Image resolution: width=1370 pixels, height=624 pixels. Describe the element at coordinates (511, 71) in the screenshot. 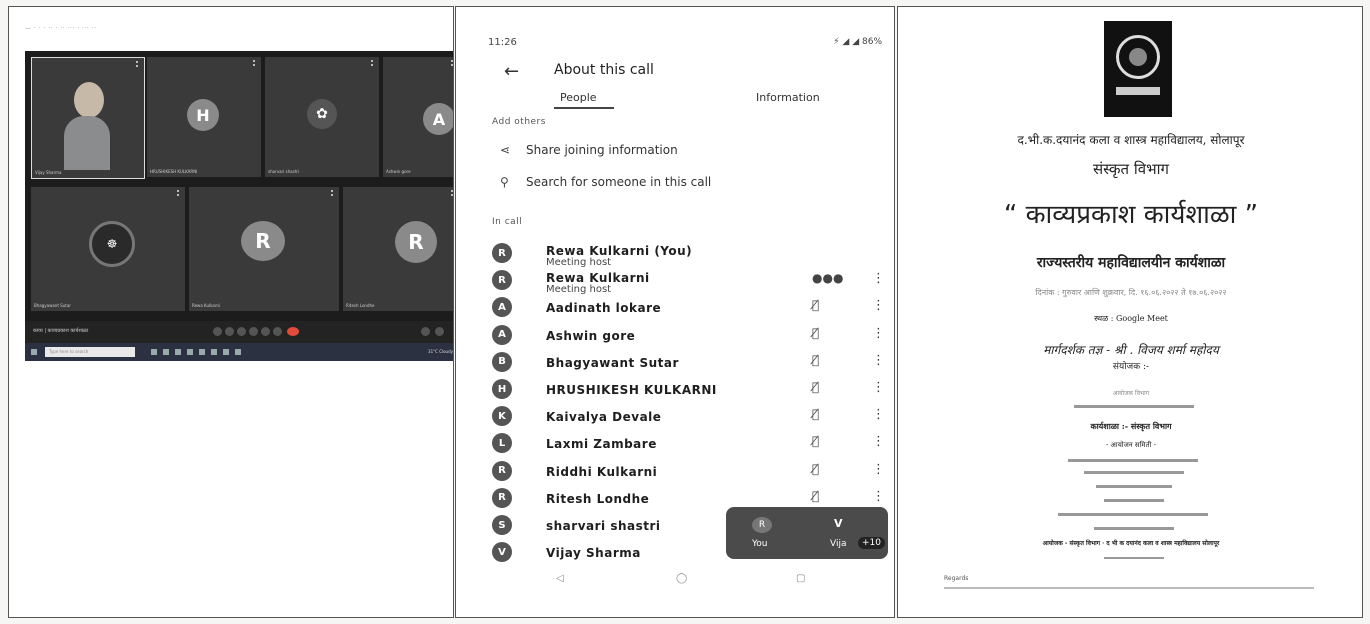

I see `back-arrow-icon: ←` at that location.